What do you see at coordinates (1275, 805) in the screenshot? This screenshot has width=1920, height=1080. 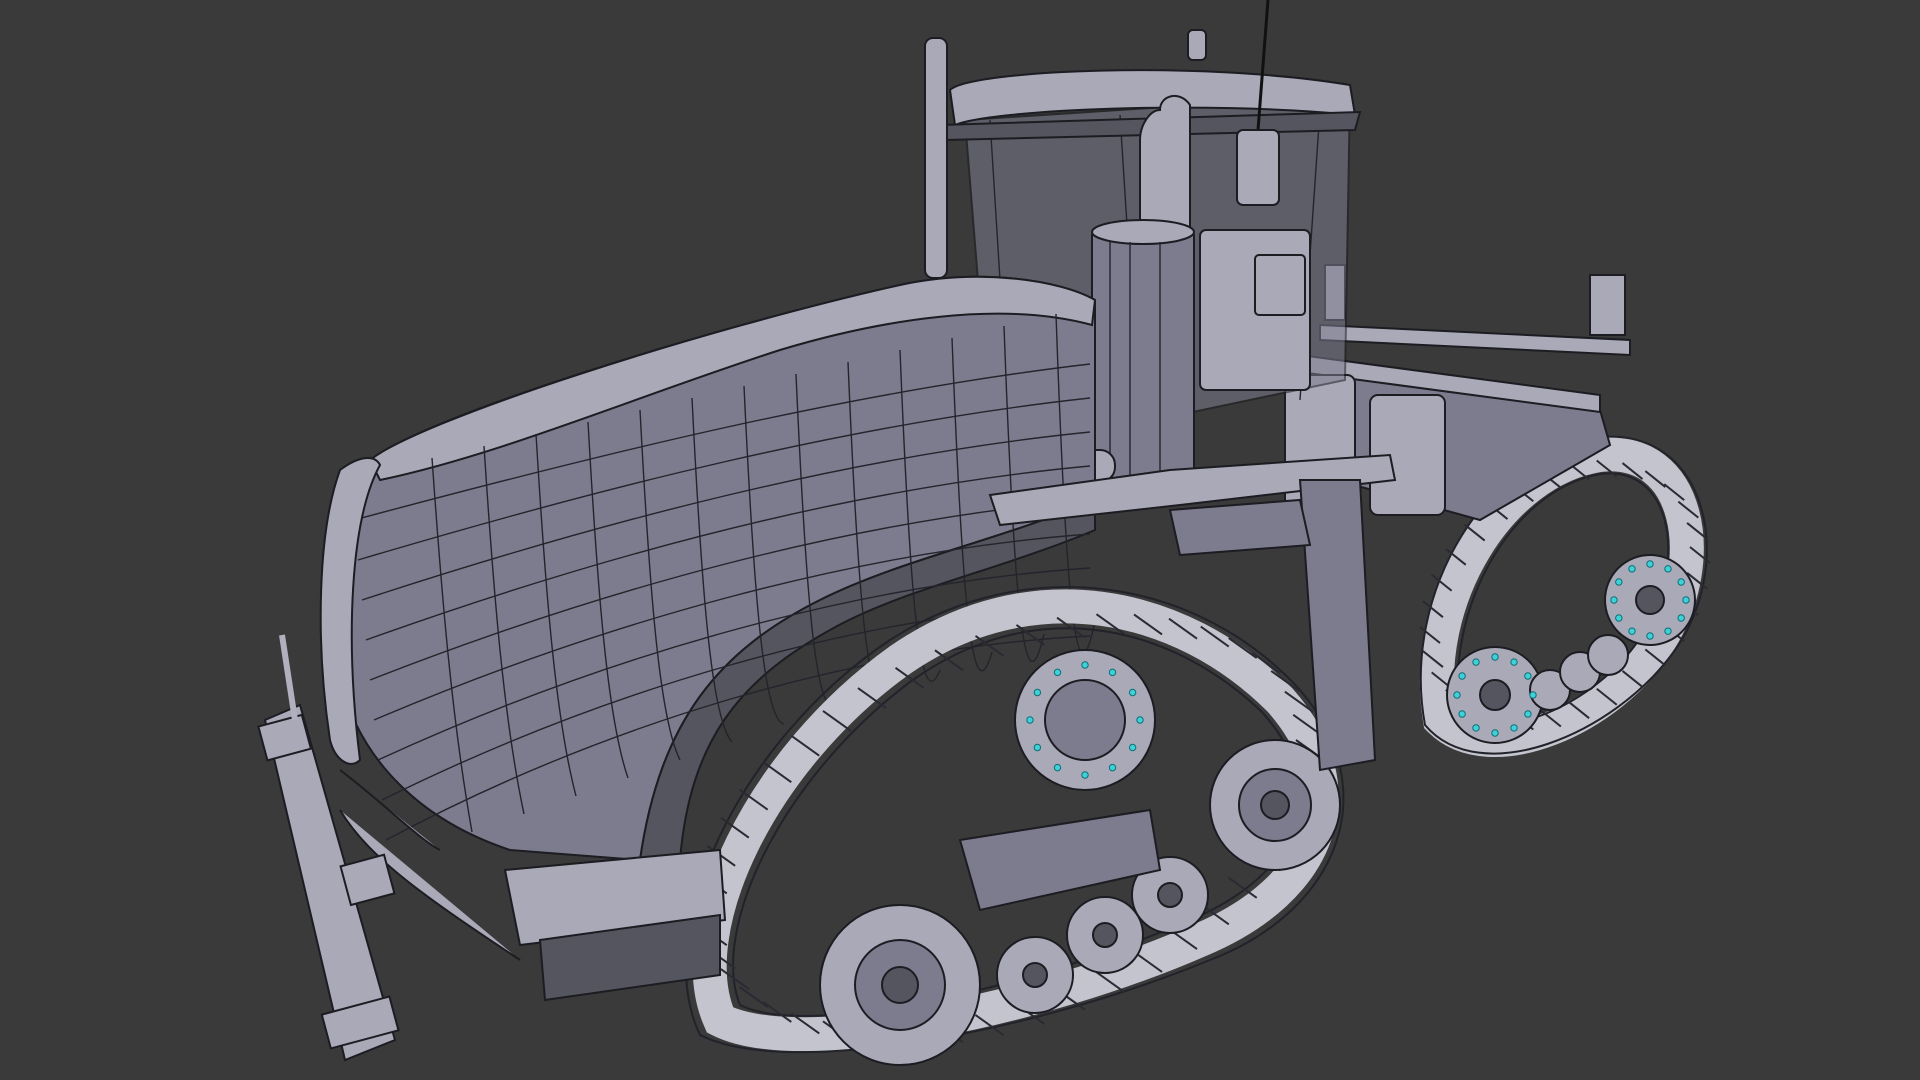 I see `idler-hub` at bounding box center [1275, 805].